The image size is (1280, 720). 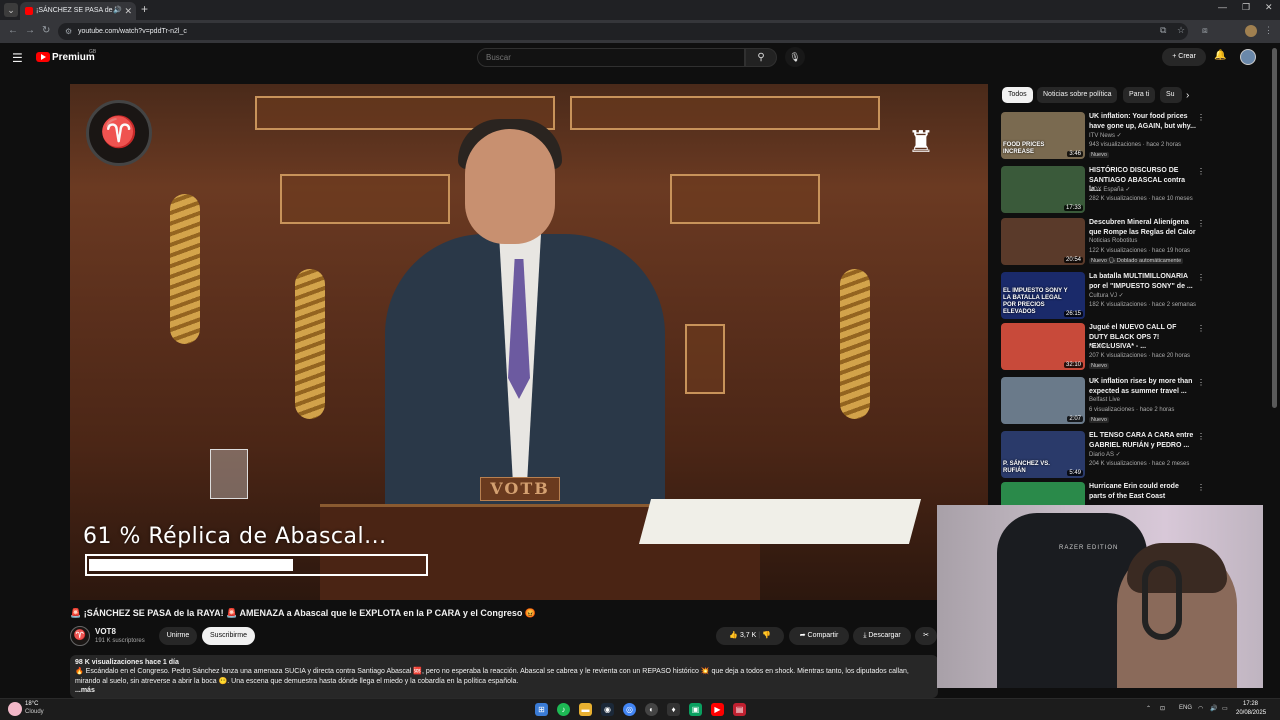 I want to click on volume-icon: 🔊, so click(x=1213, y=708).